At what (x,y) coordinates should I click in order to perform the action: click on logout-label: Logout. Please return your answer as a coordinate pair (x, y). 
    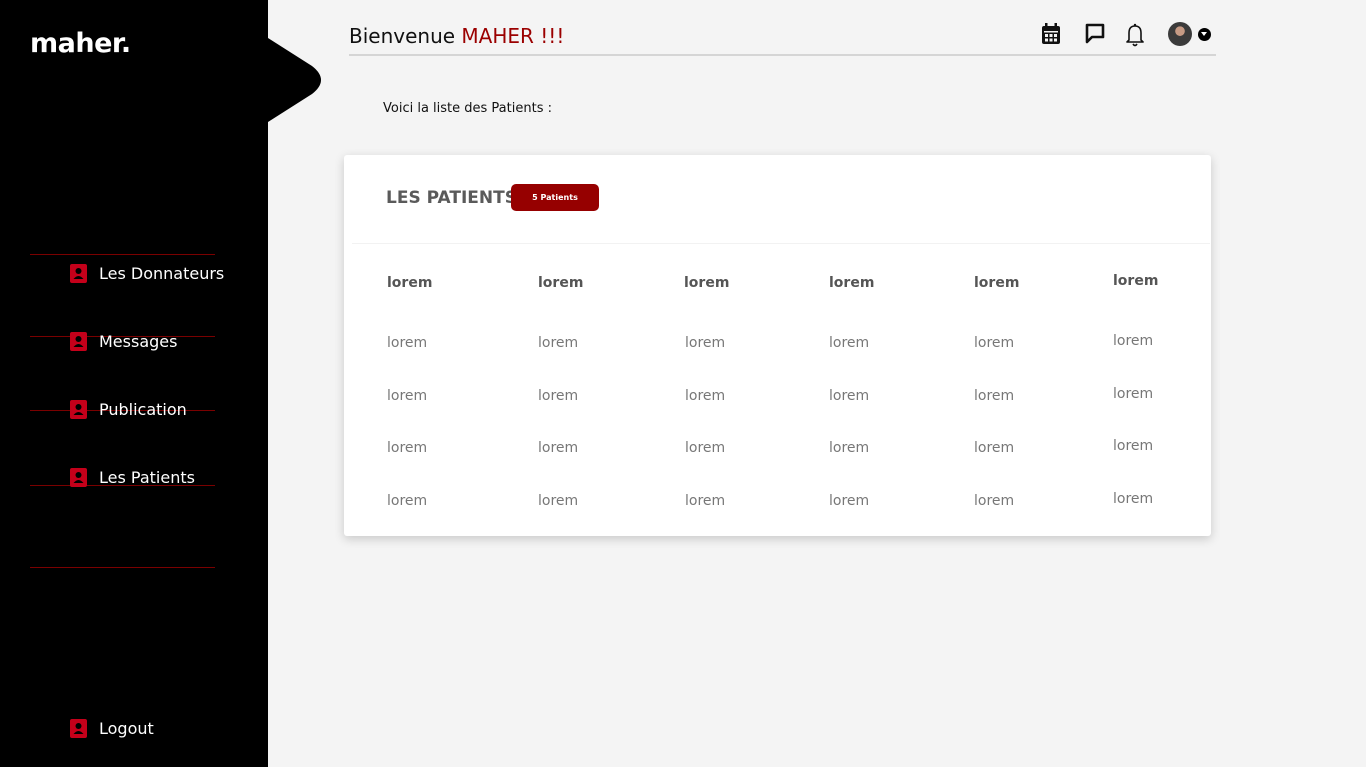
    Looking at the image, I should click on (126, 728).